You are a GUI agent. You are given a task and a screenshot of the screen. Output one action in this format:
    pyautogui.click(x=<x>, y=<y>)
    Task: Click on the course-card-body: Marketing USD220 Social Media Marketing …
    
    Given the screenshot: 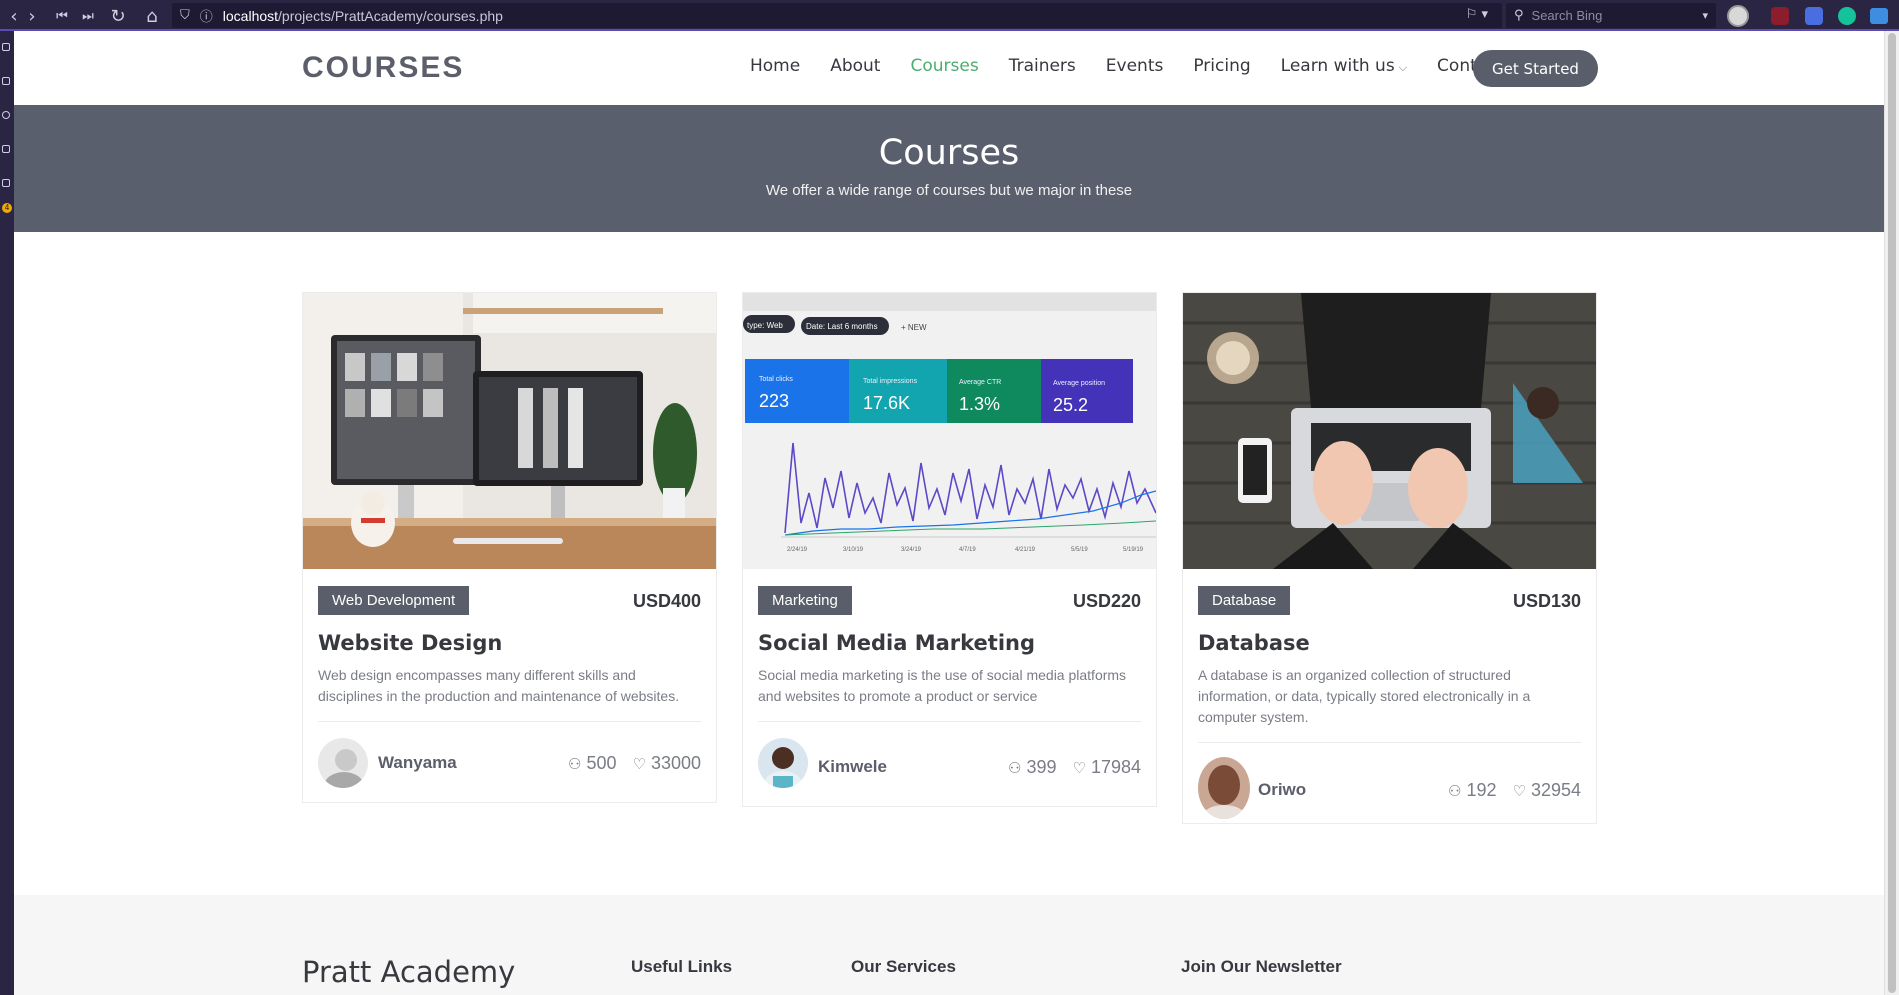 What is the action you would take?
    pyautogui.click(x=949, y=687)
    